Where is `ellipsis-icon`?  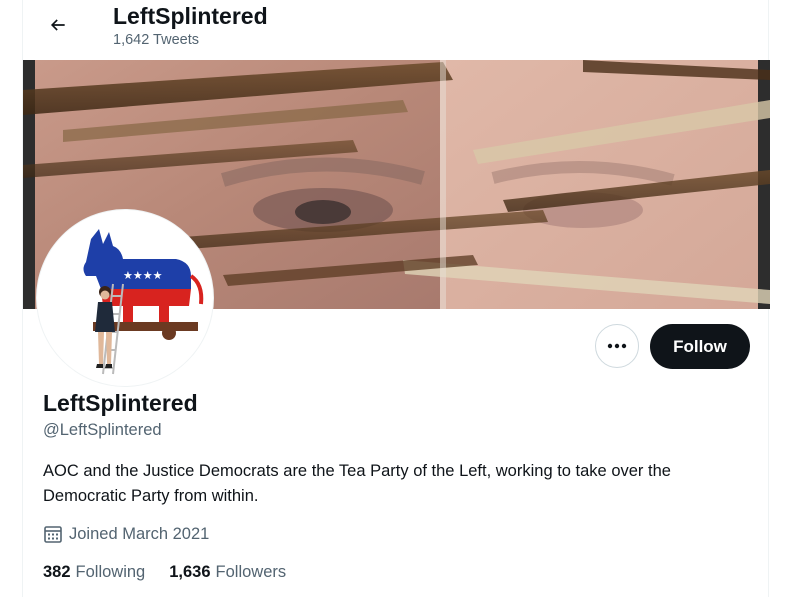 ellipsis-icon is located at coordinates (617, 346).